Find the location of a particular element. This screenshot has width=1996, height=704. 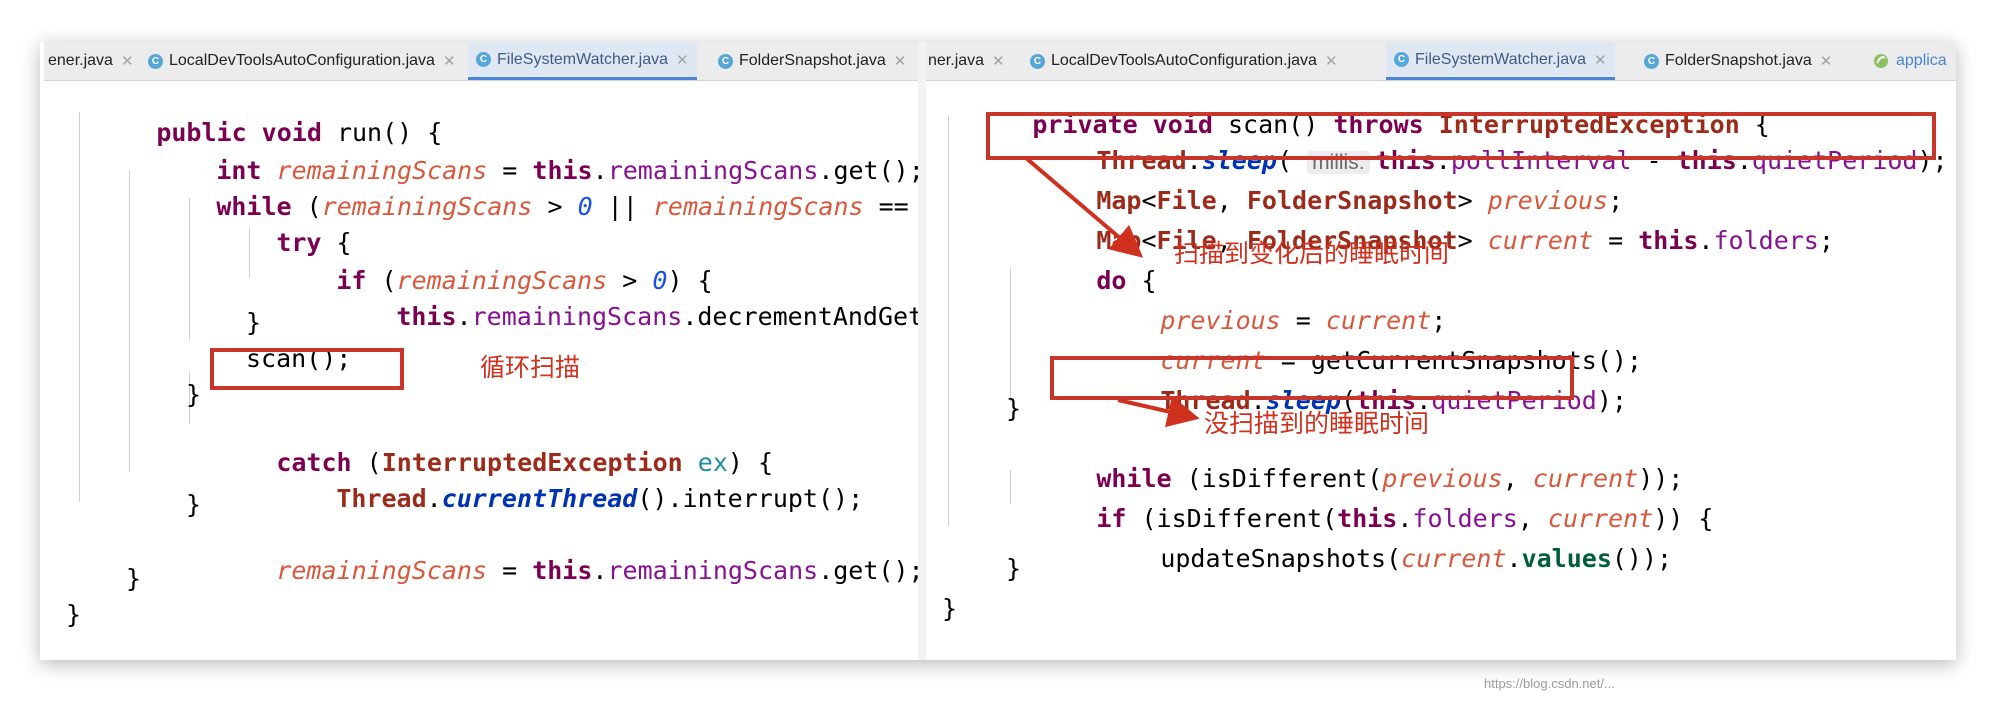

tab-label: ner.java is located at coordinates (956, 60).